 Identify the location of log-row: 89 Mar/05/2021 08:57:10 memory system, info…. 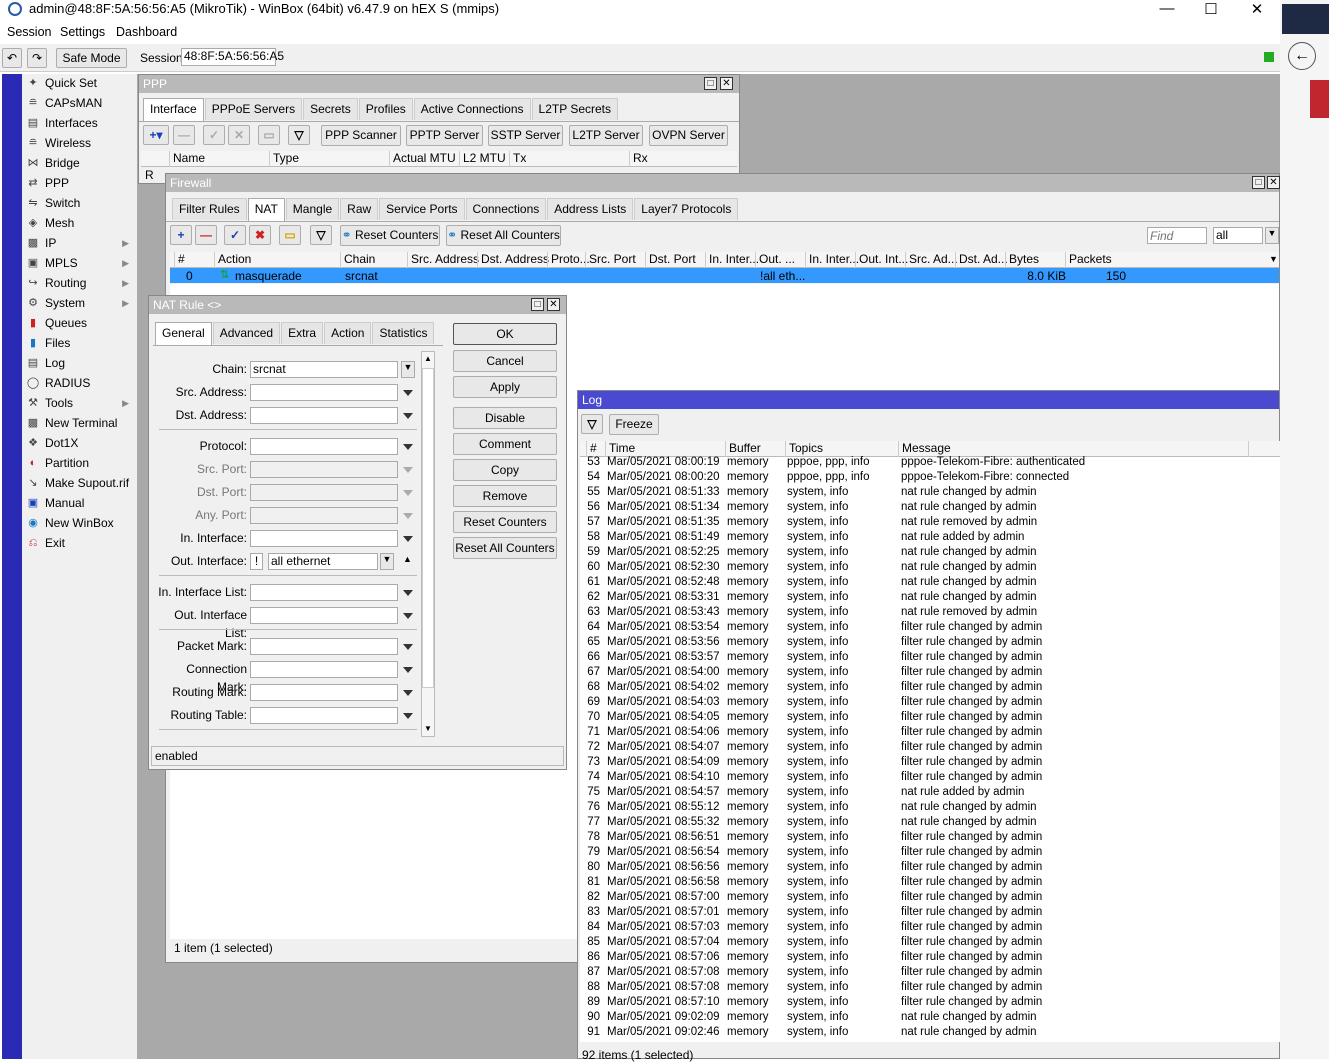
(930, 1002).